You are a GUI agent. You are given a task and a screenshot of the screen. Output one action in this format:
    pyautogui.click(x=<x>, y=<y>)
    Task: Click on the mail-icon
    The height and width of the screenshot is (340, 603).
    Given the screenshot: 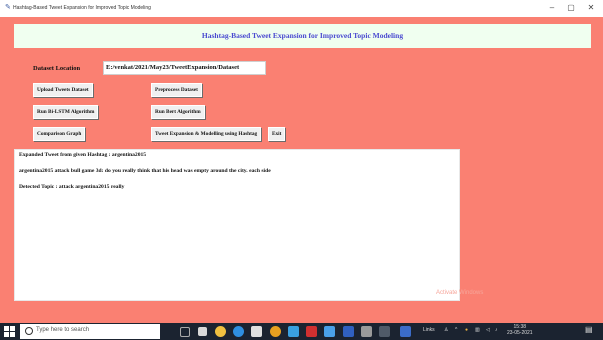 What is the action you would take?
    pyautogui.click(x=293, y=331)
    